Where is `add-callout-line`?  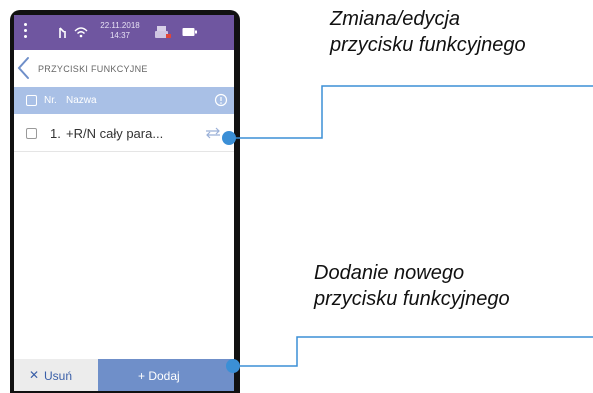
add-callout-line is located at coordinates (413, 351).